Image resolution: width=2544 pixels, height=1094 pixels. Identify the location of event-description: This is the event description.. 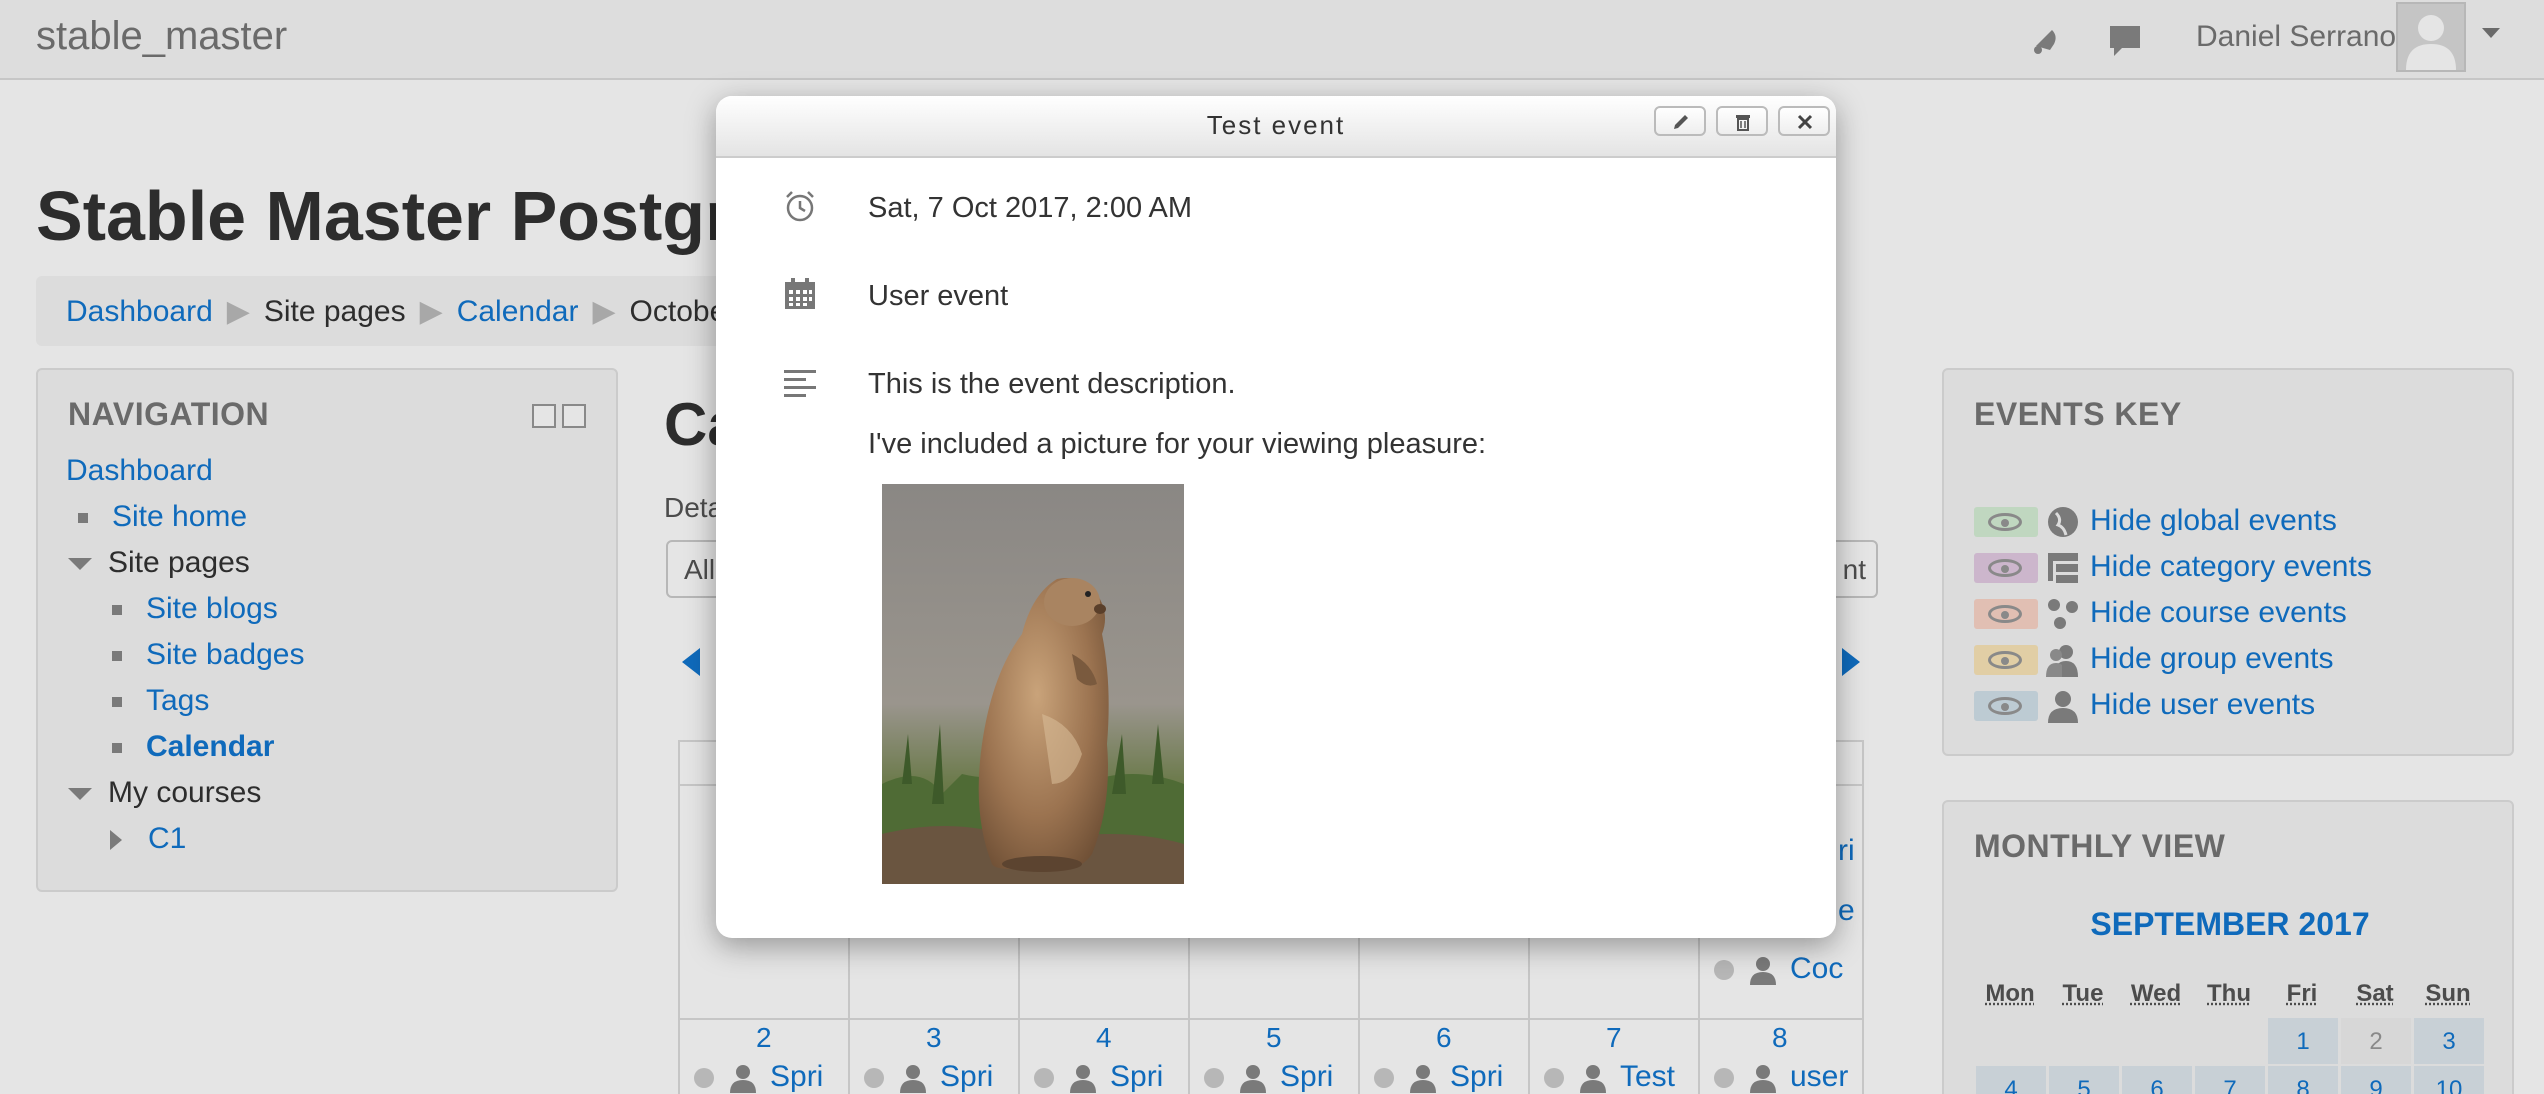
(1052, 384).